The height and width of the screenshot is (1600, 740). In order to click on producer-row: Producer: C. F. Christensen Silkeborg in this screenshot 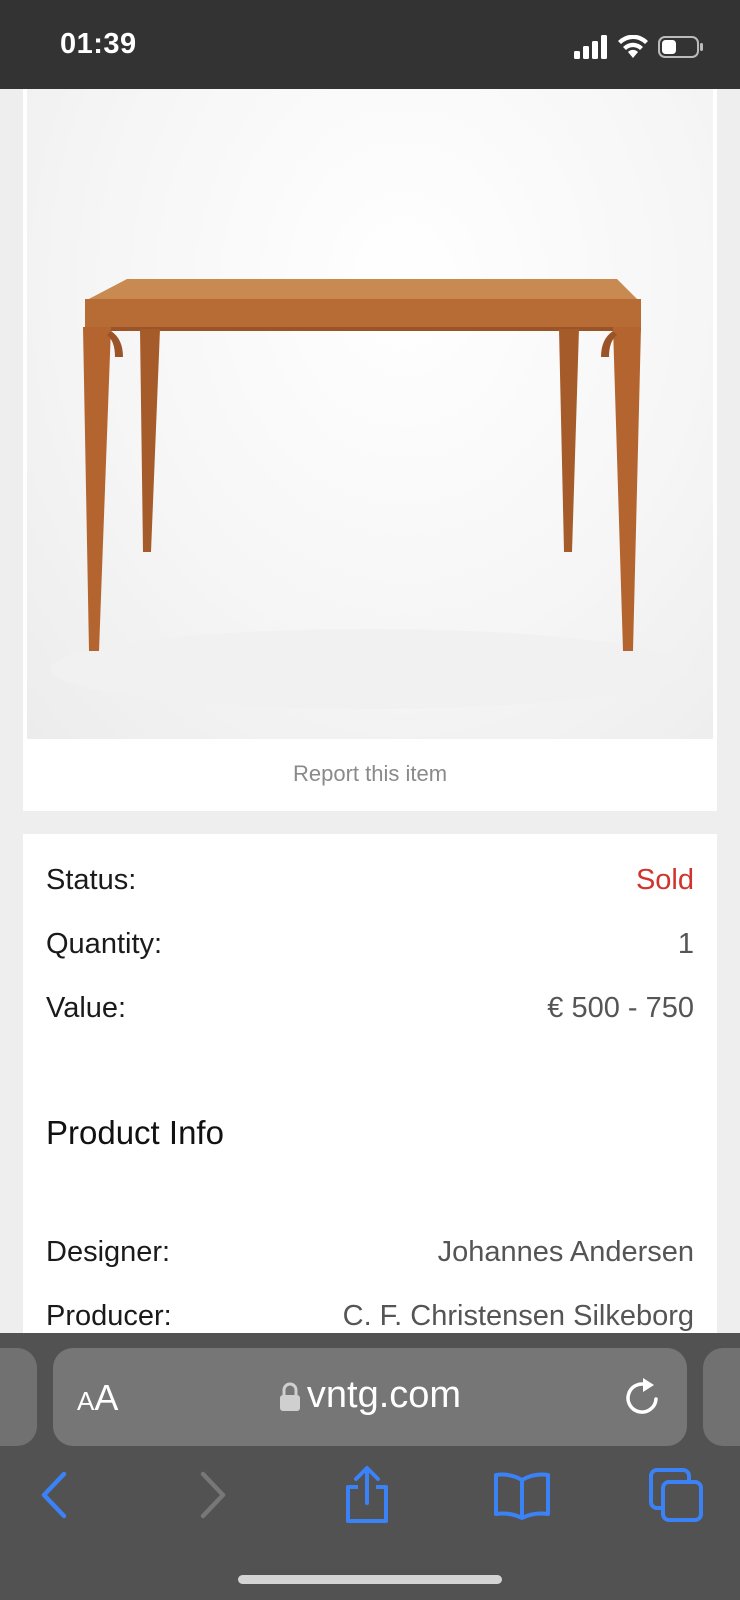, I will do `click(370, 1316)`.